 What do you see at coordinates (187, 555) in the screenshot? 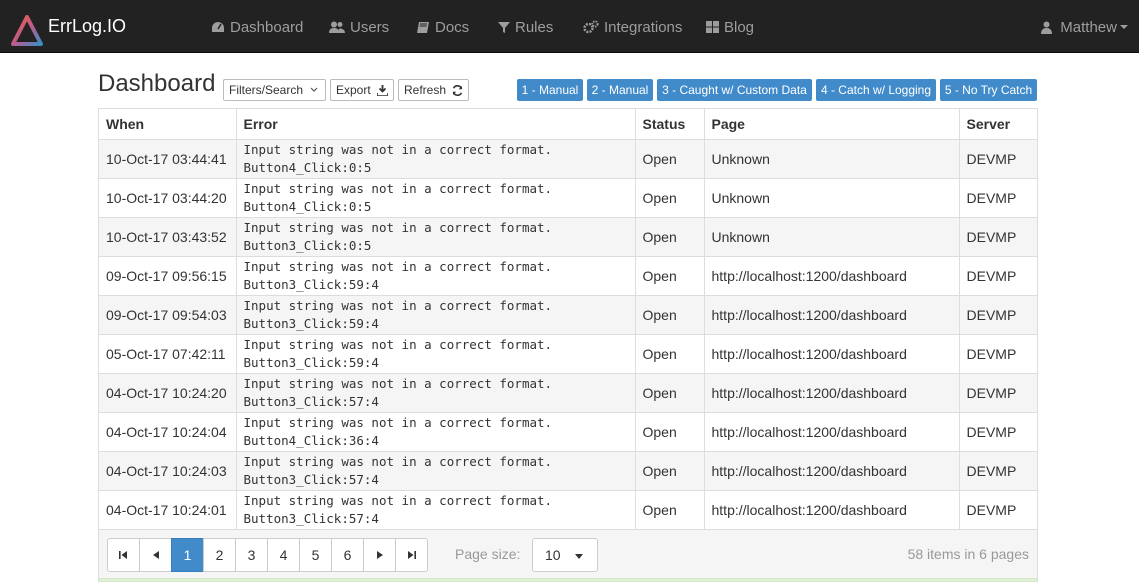
I see `page-button-1: 1` at bounding box center [187, 555].